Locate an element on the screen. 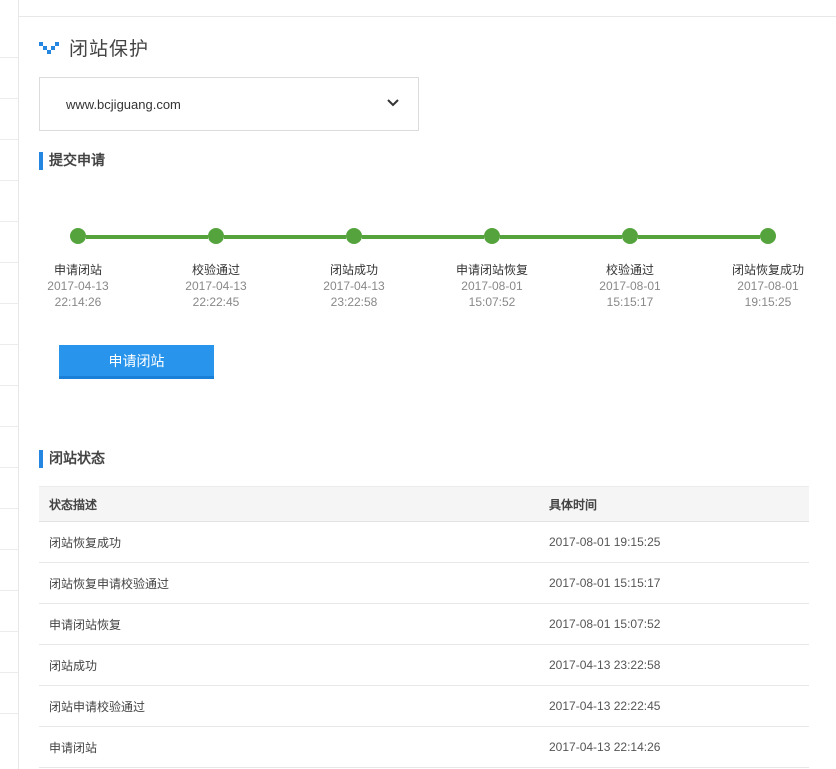  step-time: 15:15:17 is located at coordinates (630, 302).